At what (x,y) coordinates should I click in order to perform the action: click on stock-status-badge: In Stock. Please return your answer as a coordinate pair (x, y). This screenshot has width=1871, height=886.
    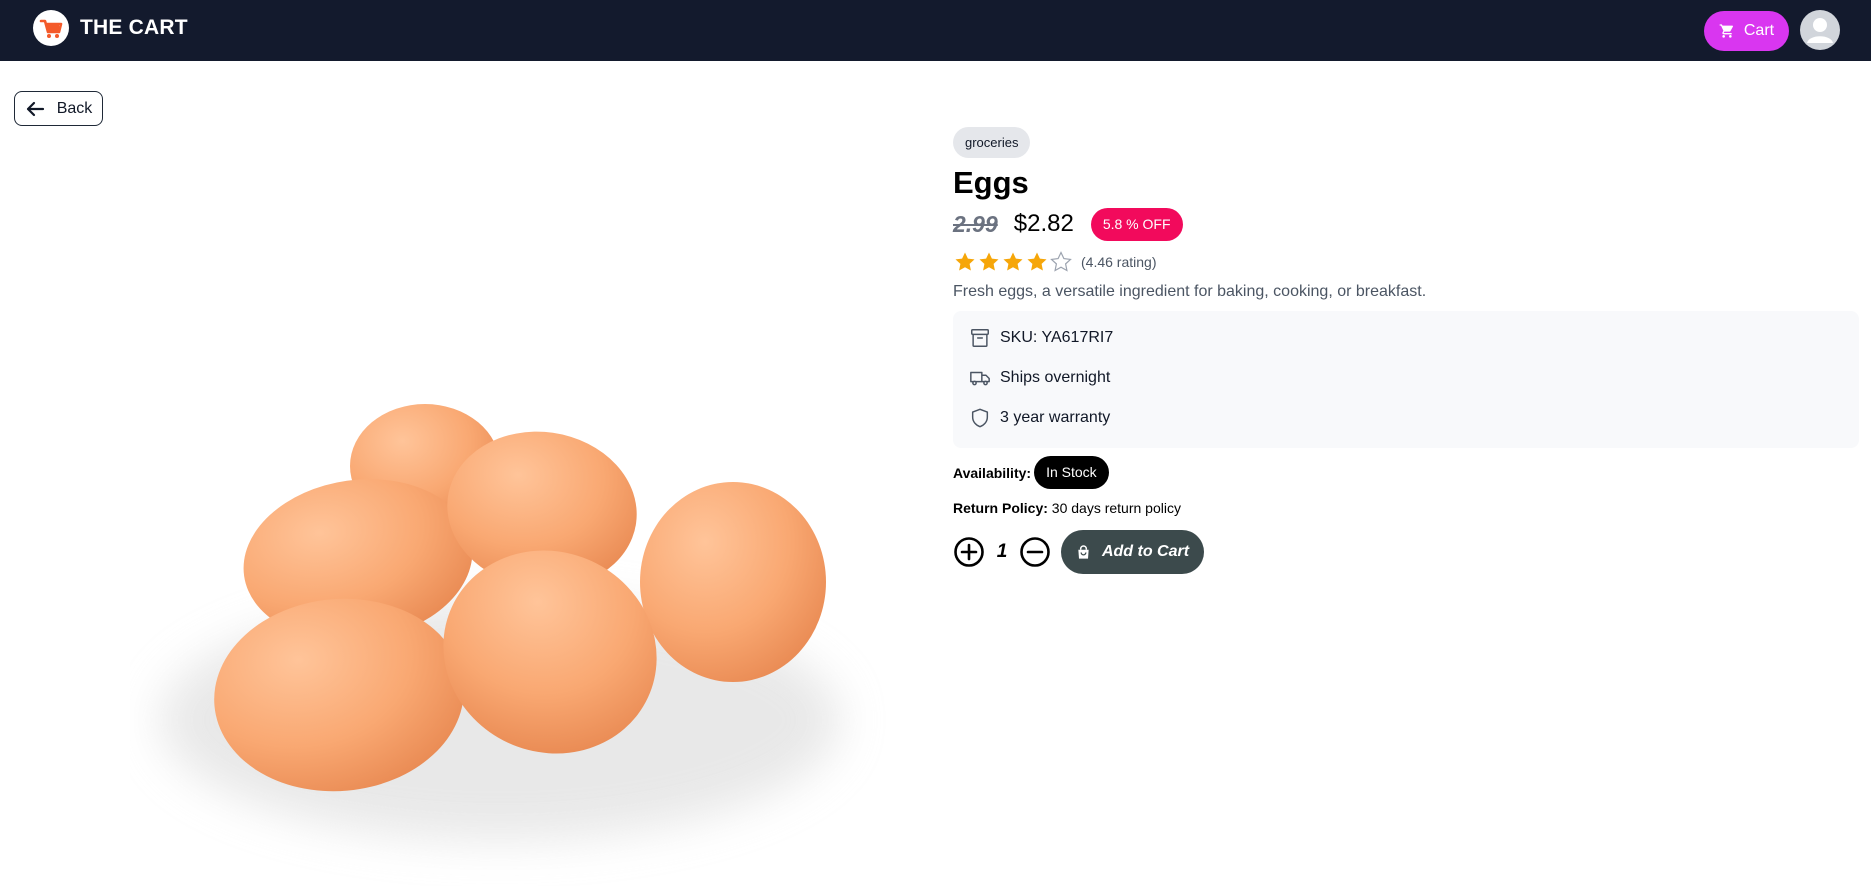
    Looking at the image, I should click on (1071, 472).